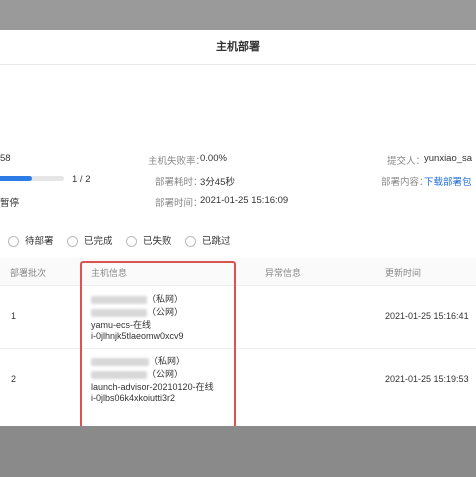 This screenshot has height=477, width=476. I want to click on fail-rate-value: 0.00%, so click(213, 158).